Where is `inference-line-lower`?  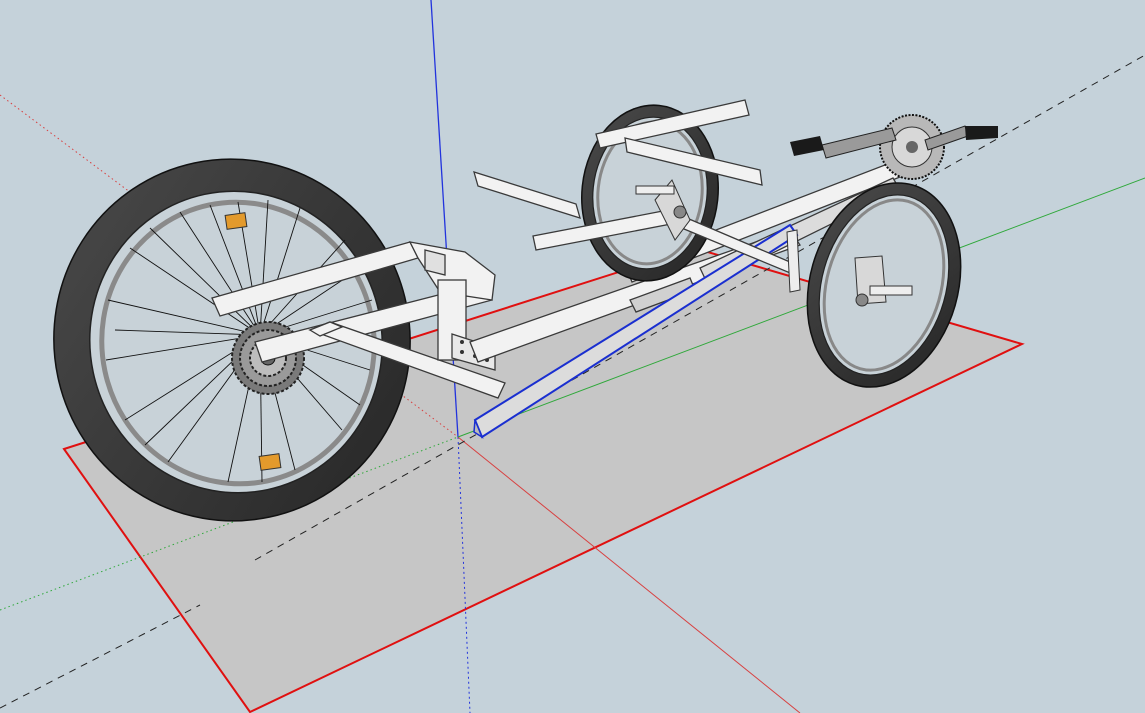 inference-line-lower is located at coordinates (100, 656).